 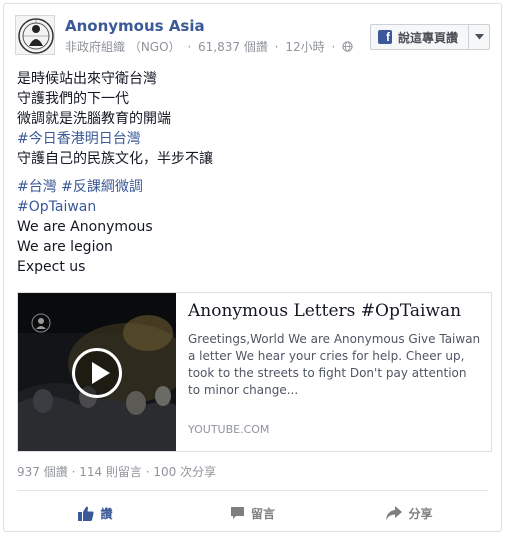 I want to click on thumbs-up-icon, so click(x=86, y=513).